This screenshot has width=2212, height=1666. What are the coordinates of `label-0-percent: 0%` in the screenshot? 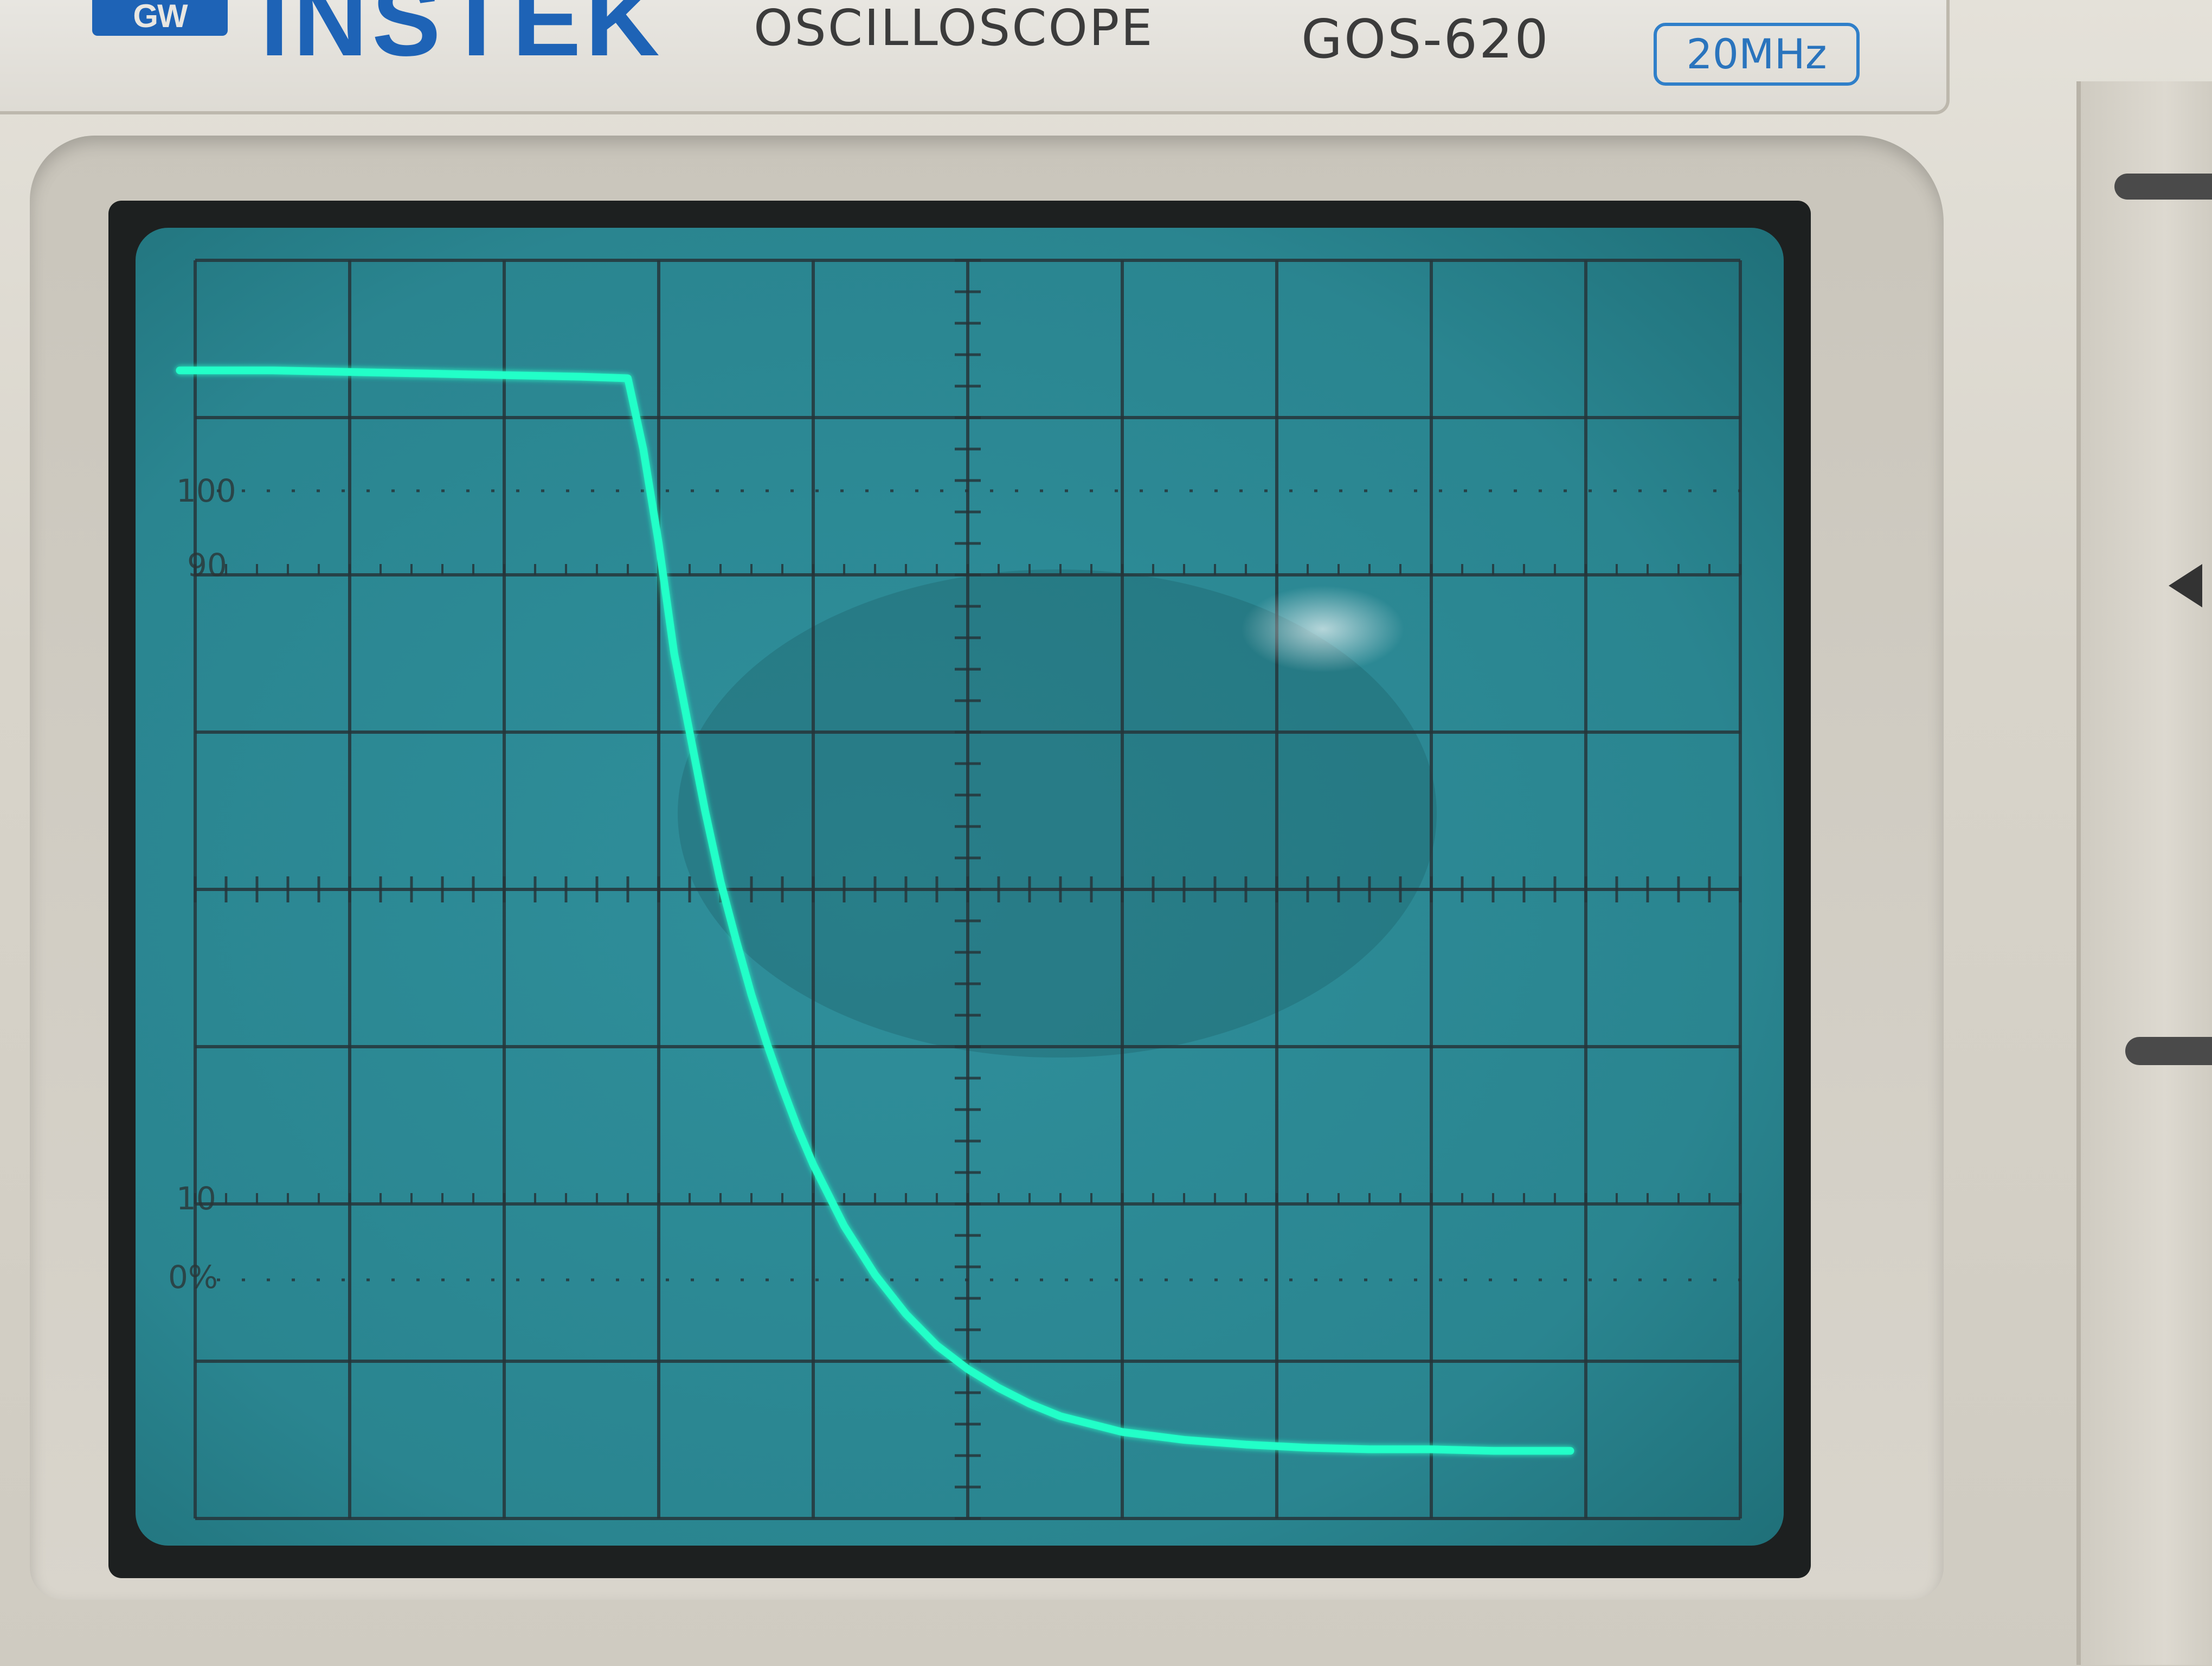 It's located at (193, 1277).